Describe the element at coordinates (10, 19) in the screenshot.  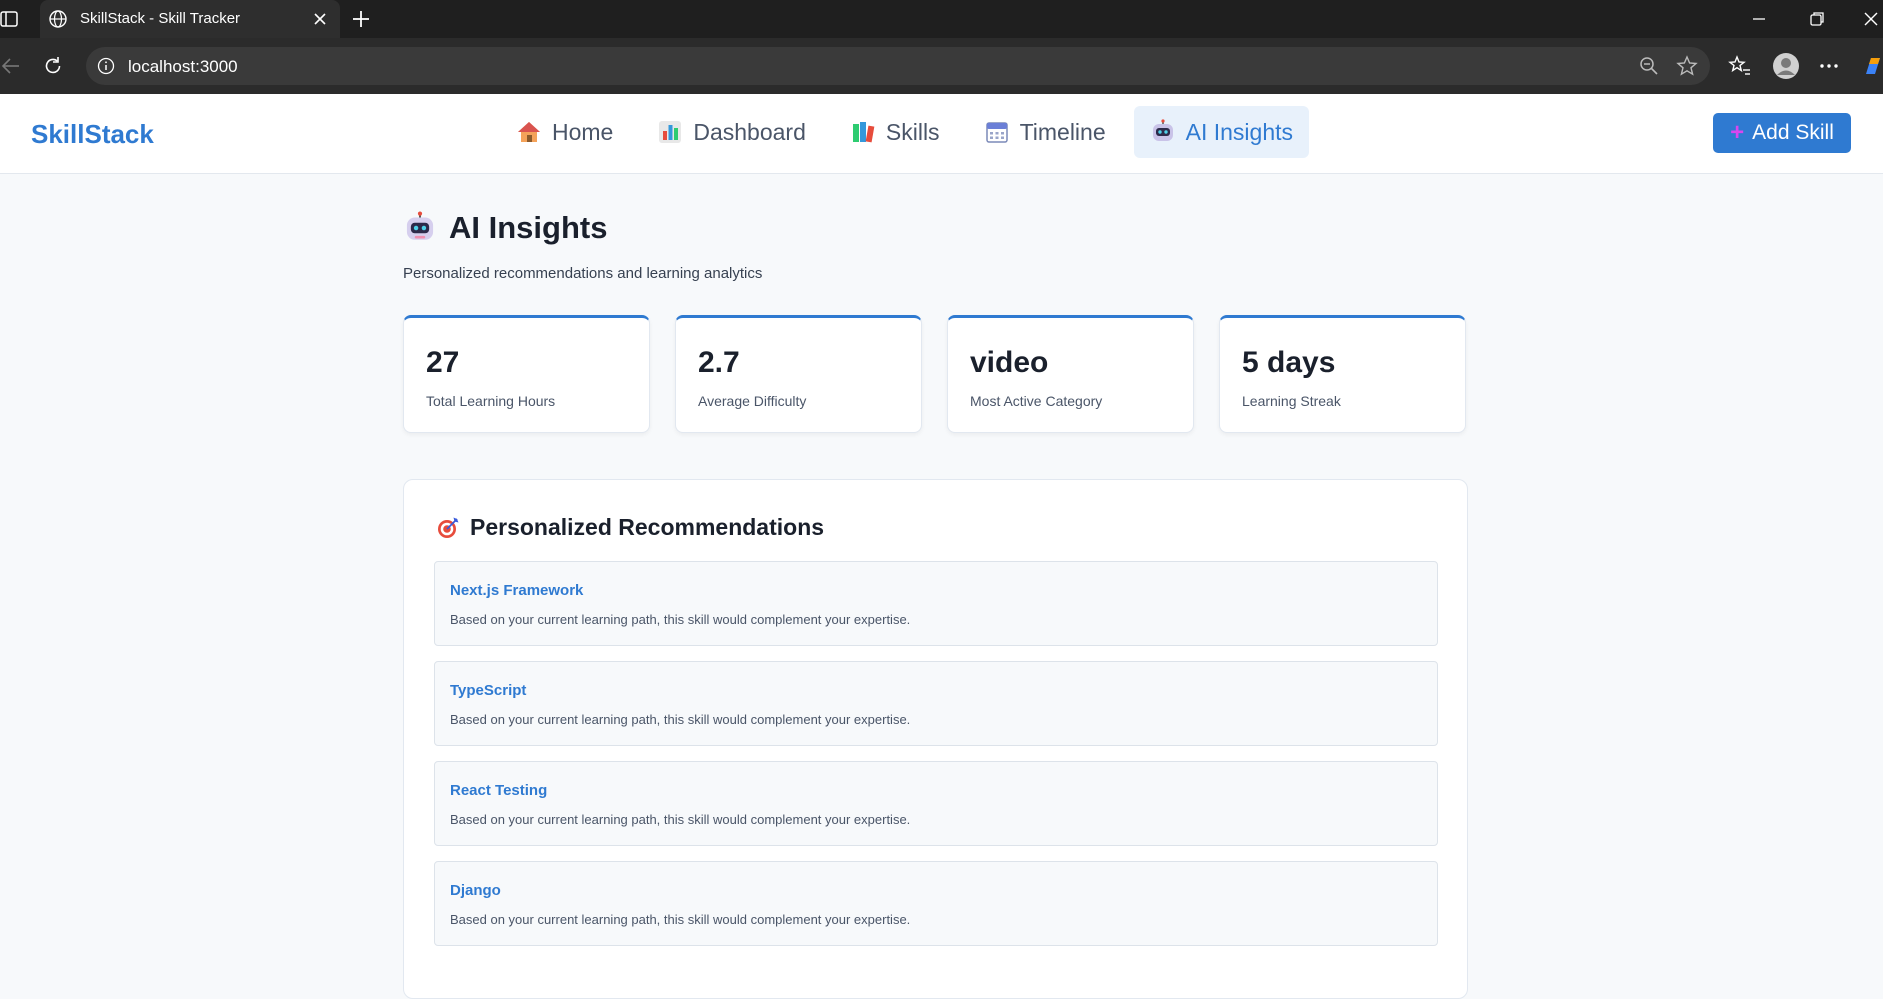
I see `sidebar-toggle-icon` at that location.